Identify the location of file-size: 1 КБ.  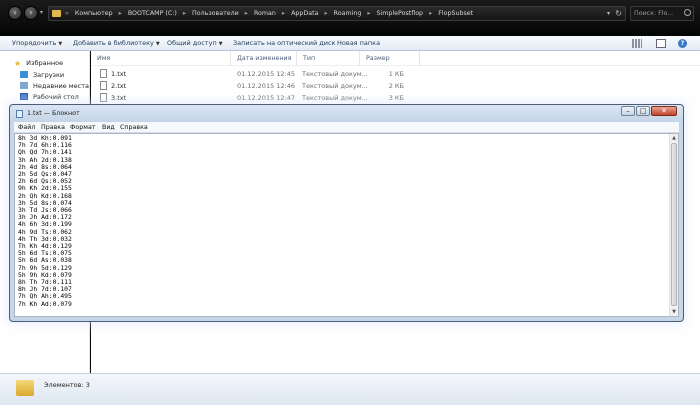
(396, 74).